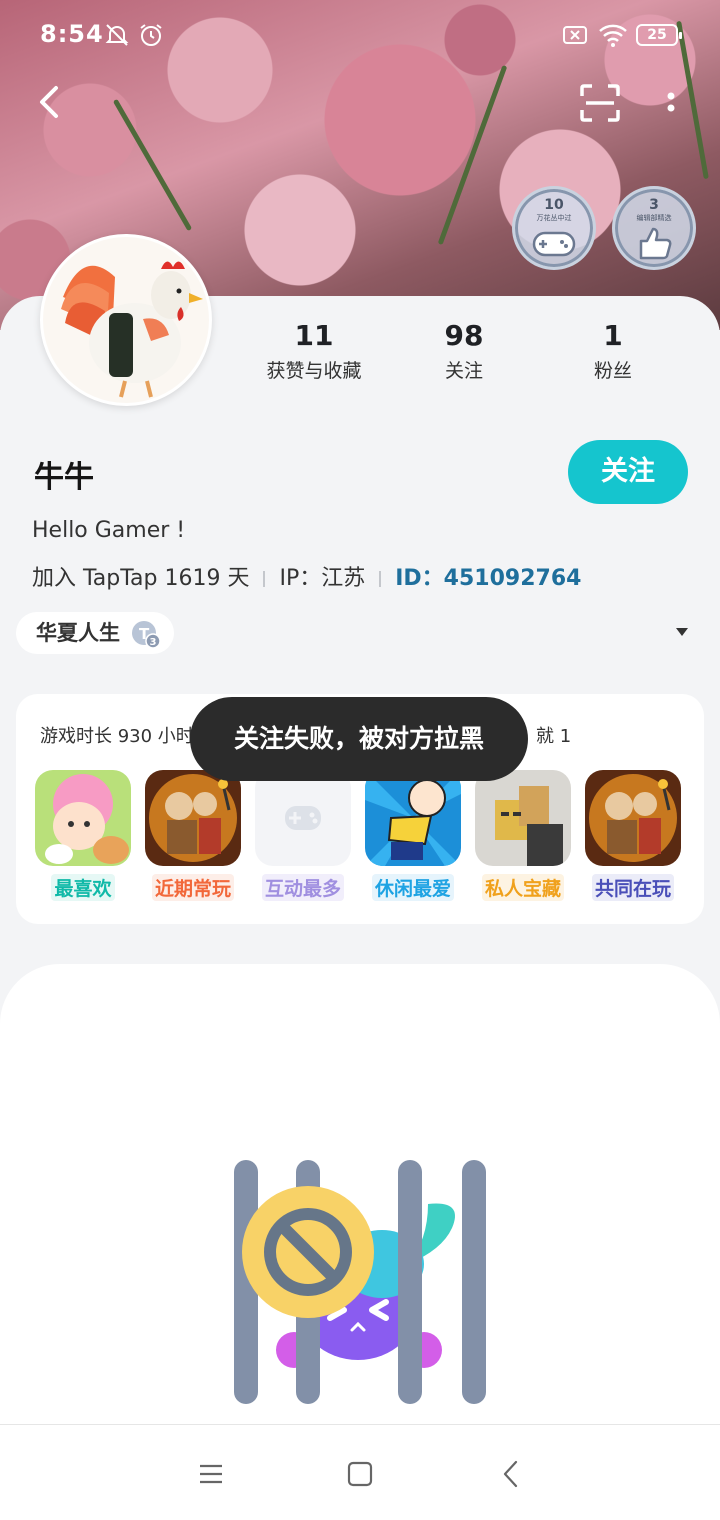  I want to click on game-label: 近期常玩, so click(192, 887).